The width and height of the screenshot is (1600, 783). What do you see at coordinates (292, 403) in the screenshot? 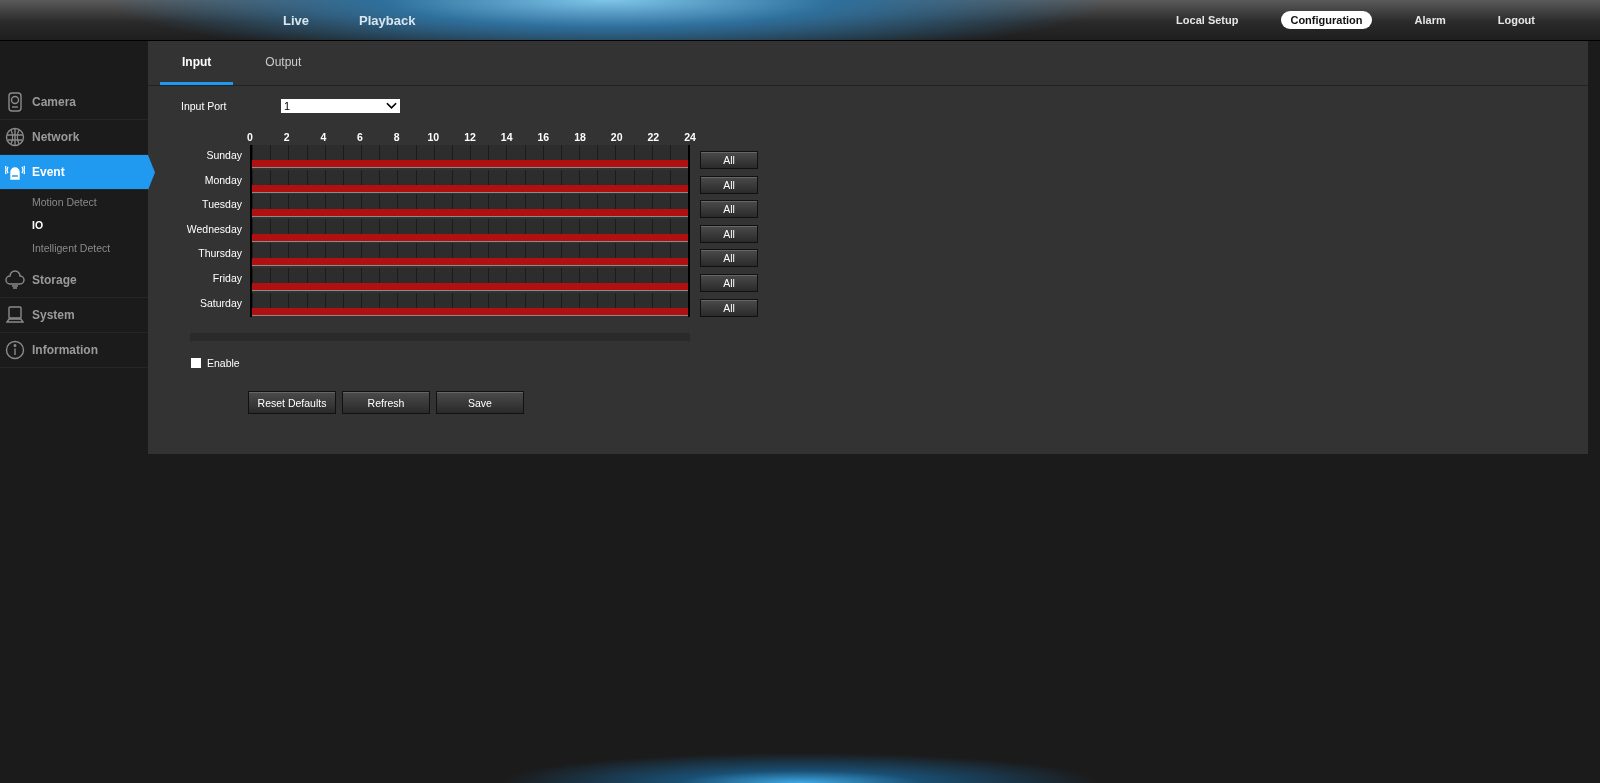
I see `action-button: Reset Defaults` at bounding box center [292, 403].